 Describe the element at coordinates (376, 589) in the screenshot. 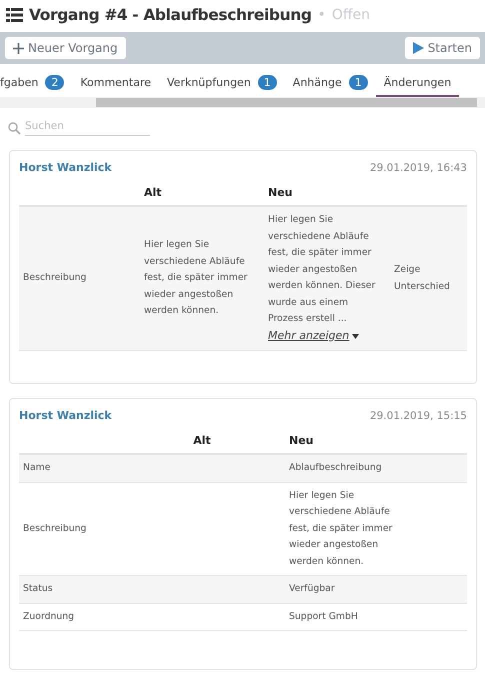

I see `new-value-cell: Verfügbar` at that location.